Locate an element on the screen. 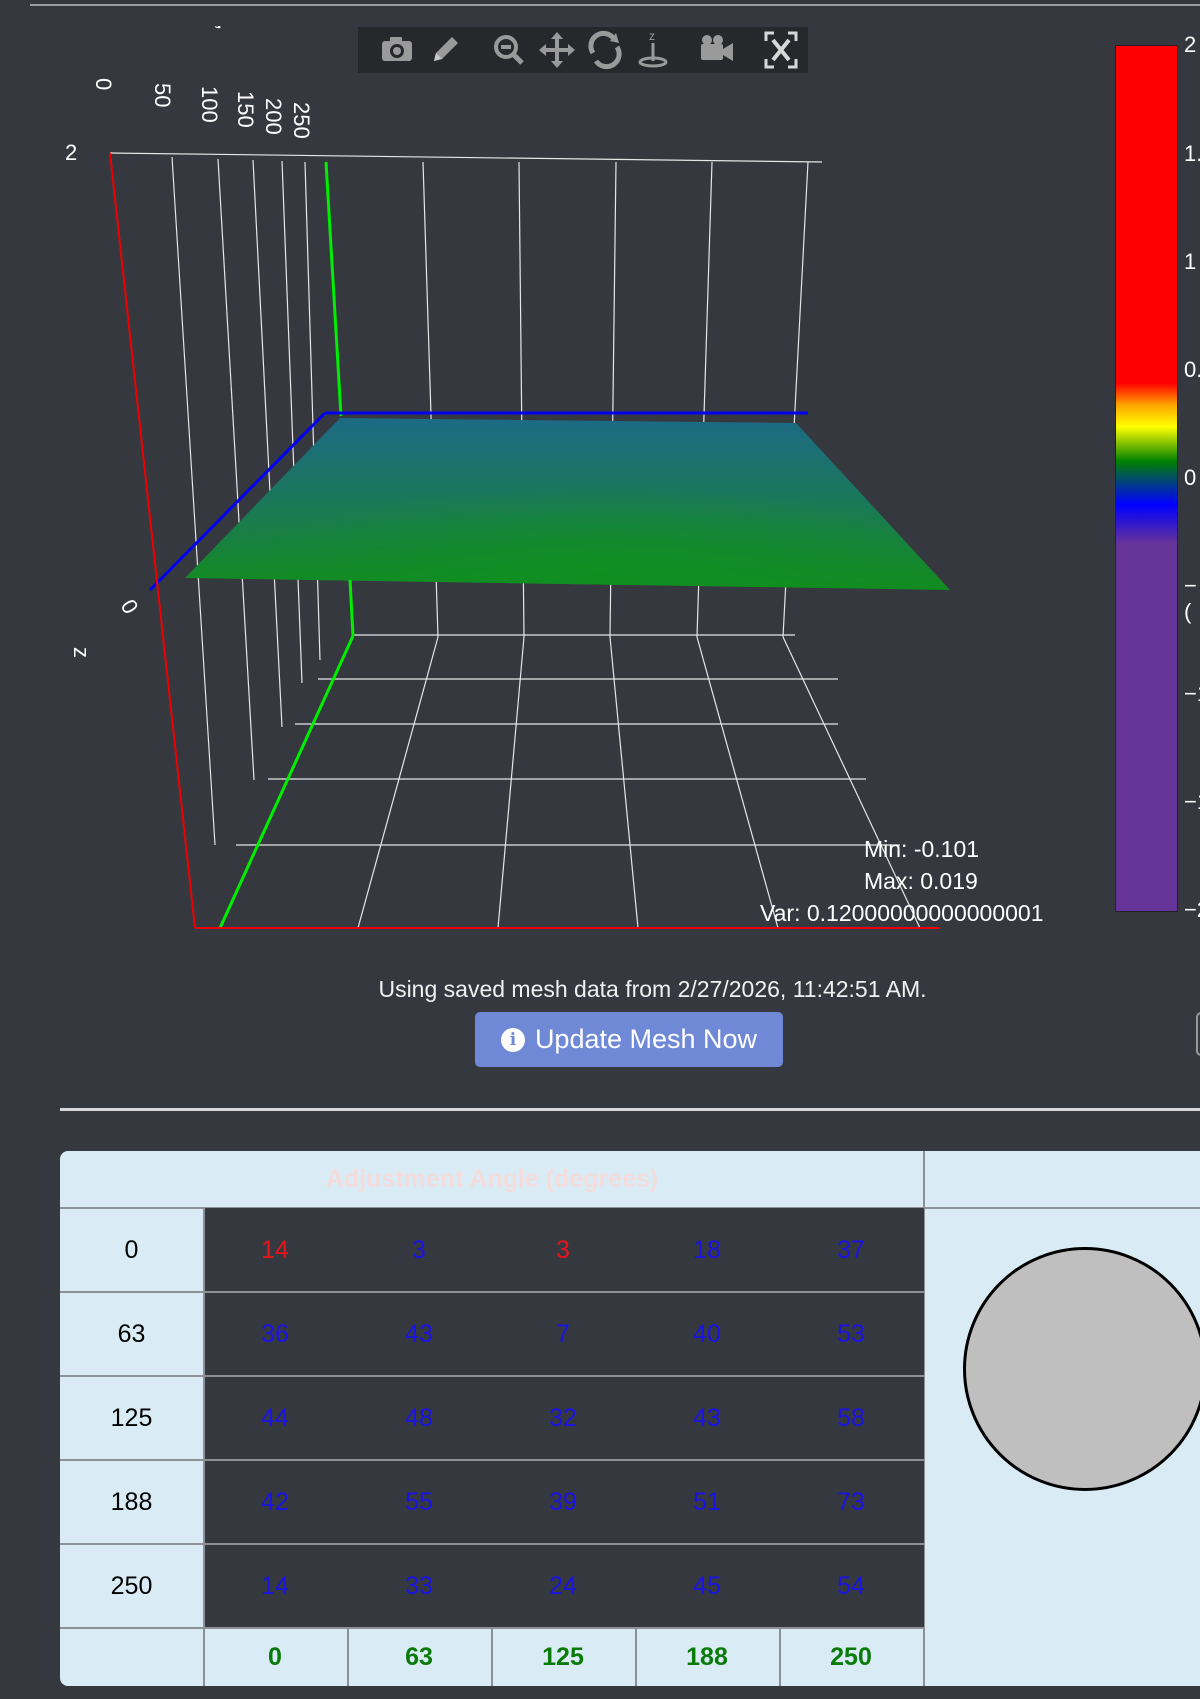 The height and width of the screenshot is (1699, 1200). table-cell: 18 is located at coordinates (707, 1250).